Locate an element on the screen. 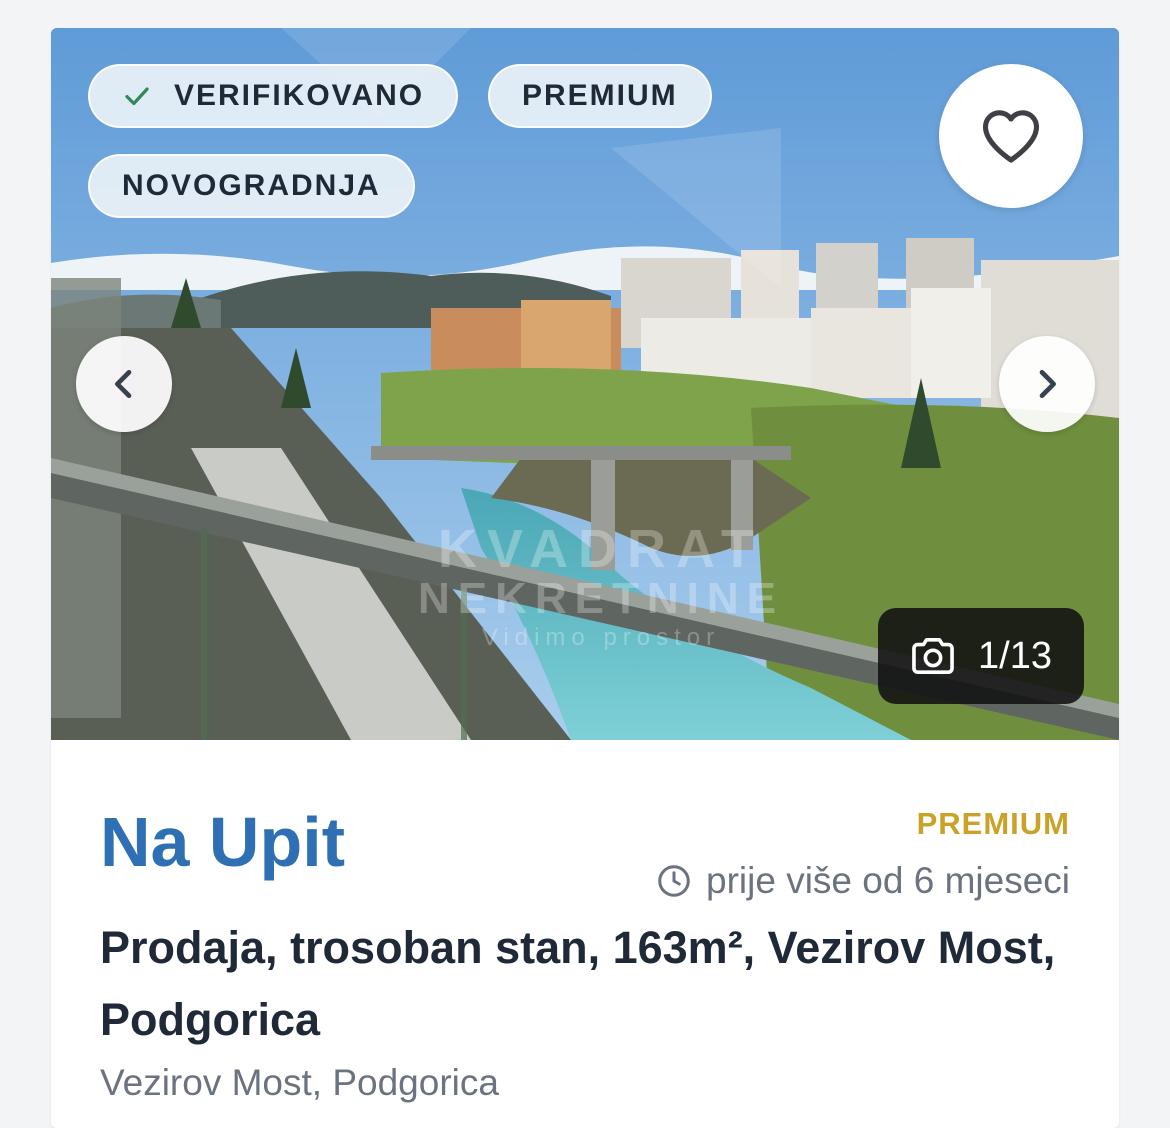 This screenshot has width=1170, height=1128. verified-badge: VERIFIKOVANO is located at coordinates (273, 96).